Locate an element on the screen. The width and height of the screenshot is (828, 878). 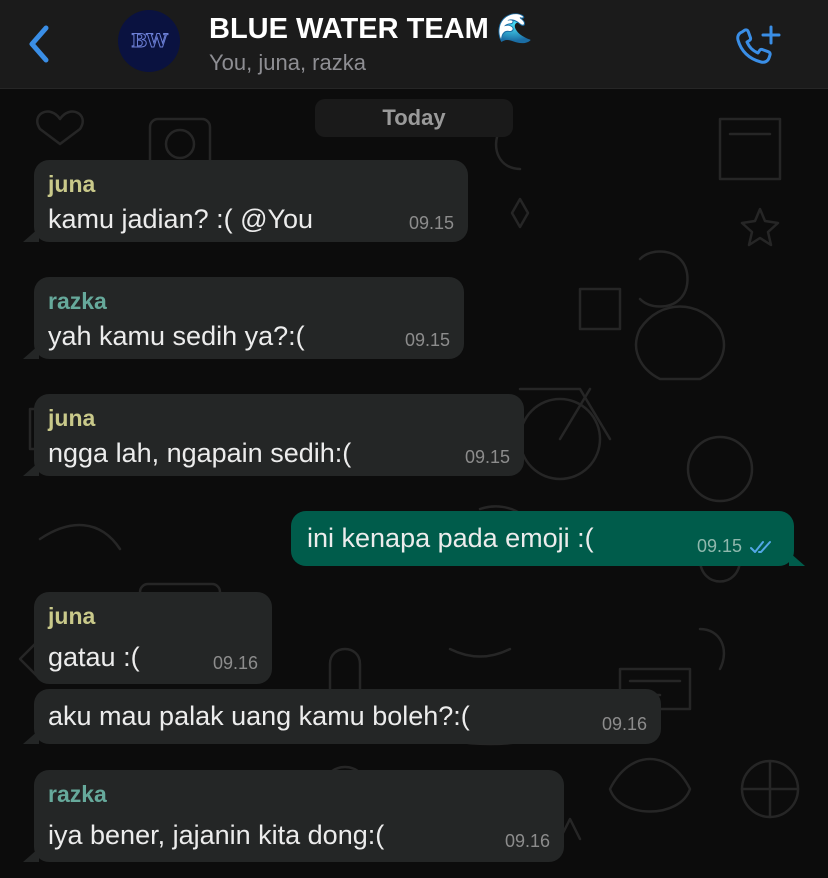
group-title: BLUE WATER TEAM 🌊 is located at coordinates (371, 29).